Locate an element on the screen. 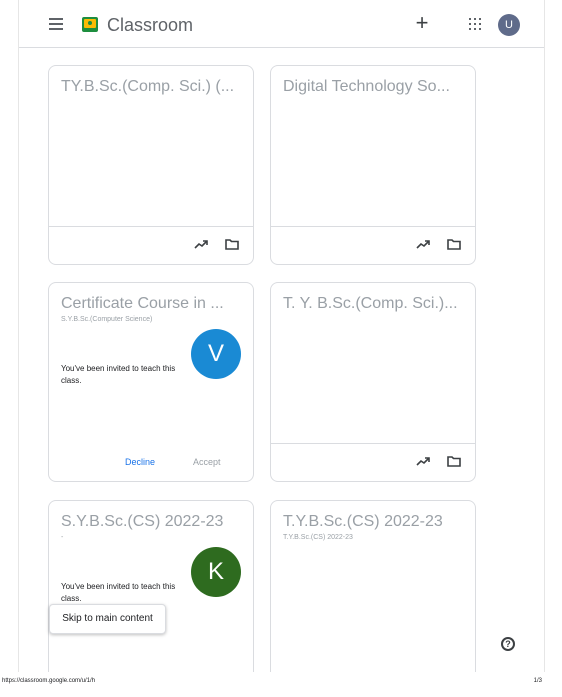  class-card-subtitle: S.Y.B.Sc.(Computer Science) is located at coordinates (107, 319).